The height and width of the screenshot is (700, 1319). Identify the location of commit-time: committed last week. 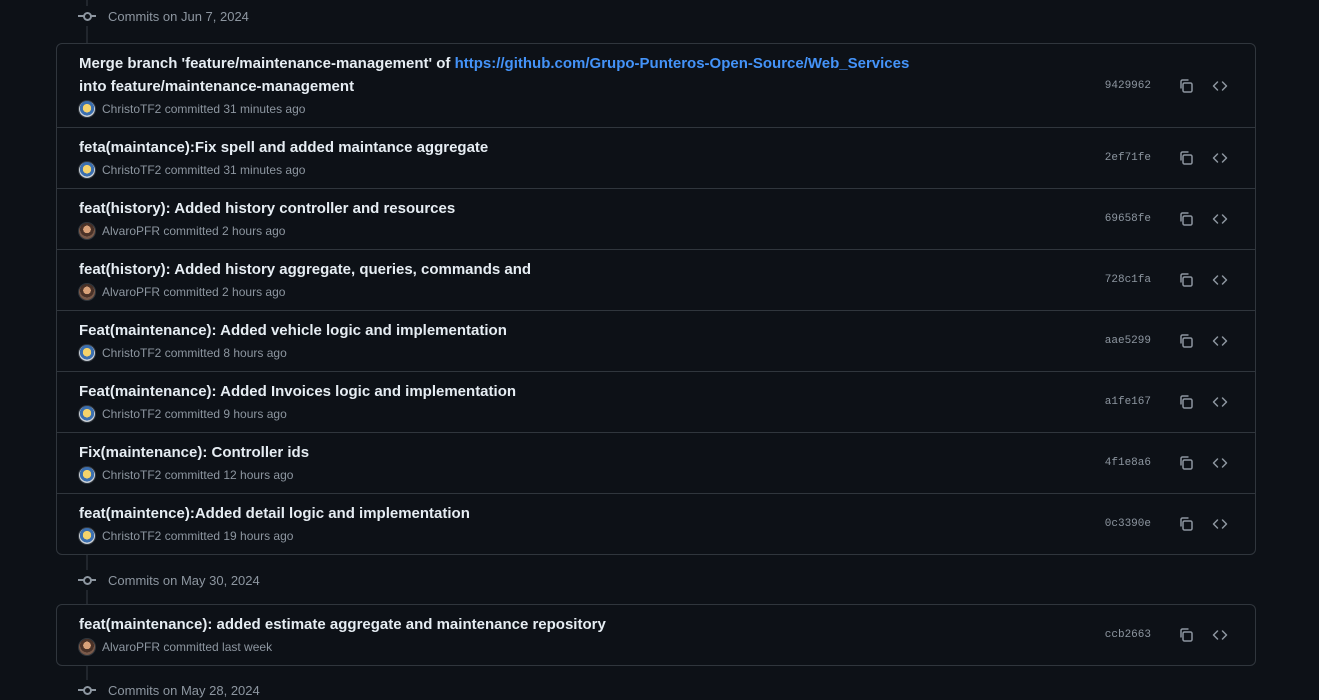
(218, 647).